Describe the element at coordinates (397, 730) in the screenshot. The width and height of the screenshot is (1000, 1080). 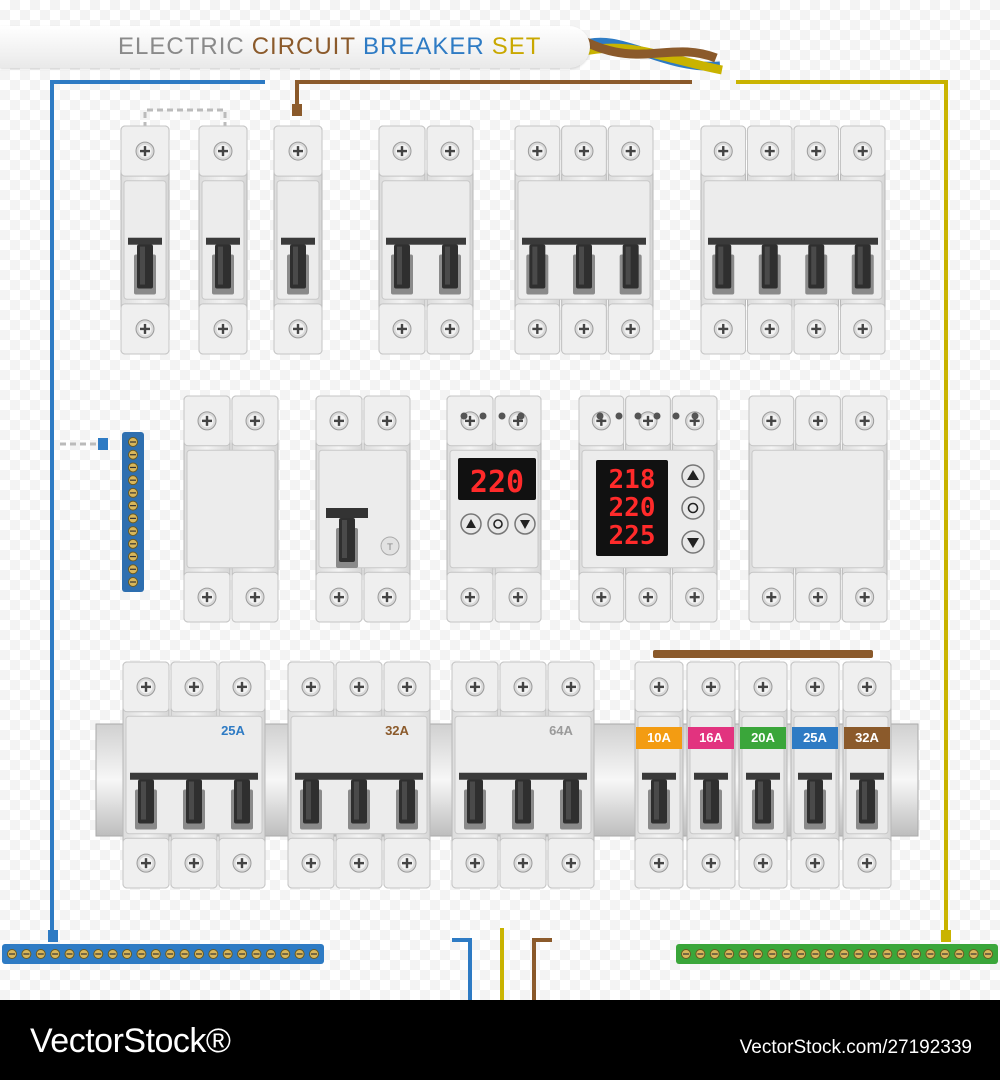
I see `breaker-rating-label: 32A` at that location.